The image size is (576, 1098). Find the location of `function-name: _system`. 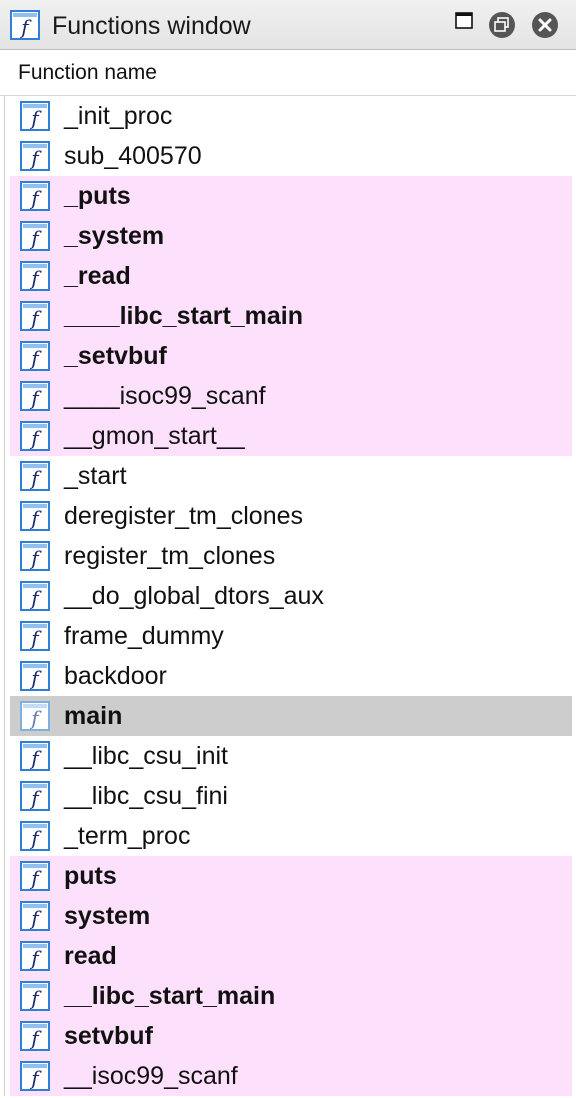

function-name: _system is located at coordinates (114, 236).